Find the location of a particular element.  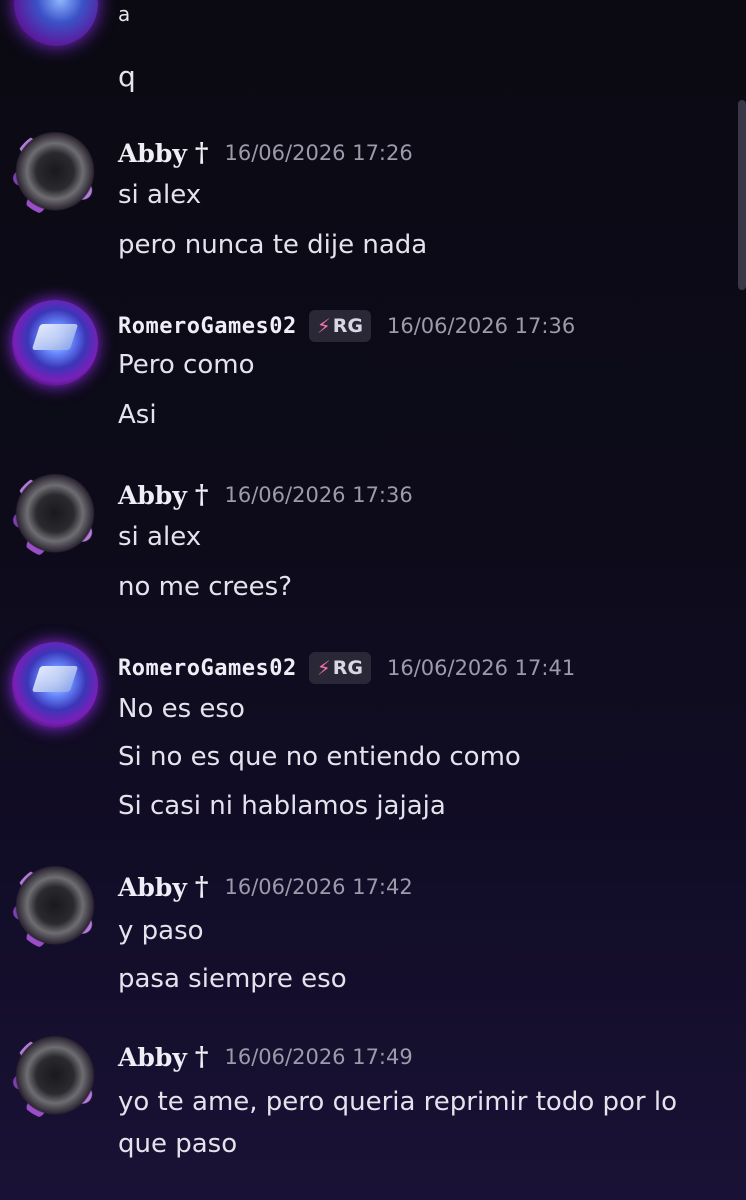

message-header: RomeroGames02 ⚡ RG 16/06/2026 17:41 is located at coordinates (347, 668).